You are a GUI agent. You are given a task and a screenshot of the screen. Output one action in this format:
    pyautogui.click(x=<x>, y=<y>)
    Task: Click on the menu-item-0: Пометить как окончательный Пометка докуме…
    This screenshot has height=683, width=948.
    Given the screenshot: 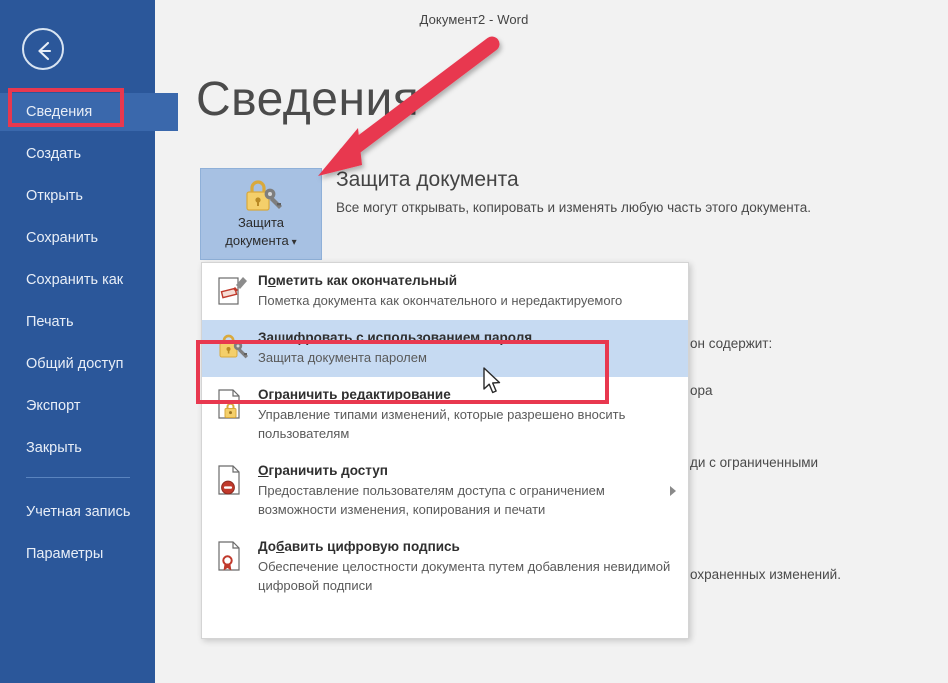 What is the action you would take?
    pyautogui.click(x=445, y=291)
    